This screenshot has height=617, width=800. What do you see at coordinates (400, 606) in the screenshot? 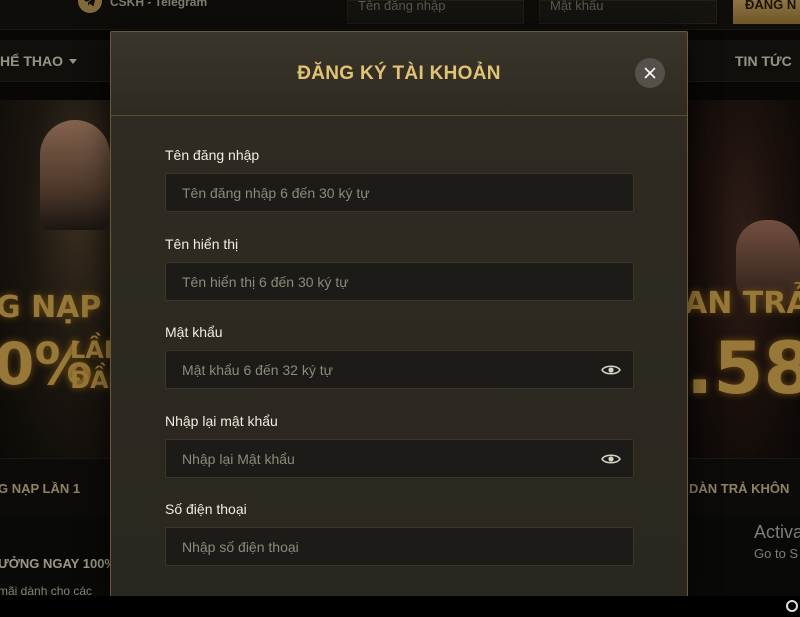
I see `bottom-bar` at bounding box center [400, 606].